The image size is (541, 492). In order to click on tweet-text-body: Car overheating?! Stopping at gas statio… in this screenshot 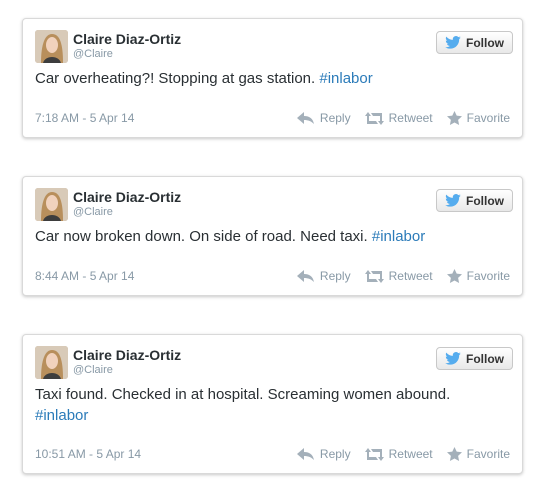, I will do `click(175, 78)`.